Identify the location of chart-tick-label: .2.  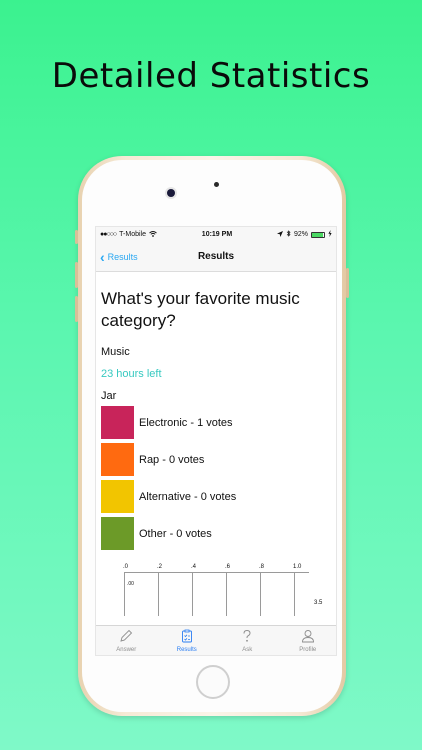
(160, 567).